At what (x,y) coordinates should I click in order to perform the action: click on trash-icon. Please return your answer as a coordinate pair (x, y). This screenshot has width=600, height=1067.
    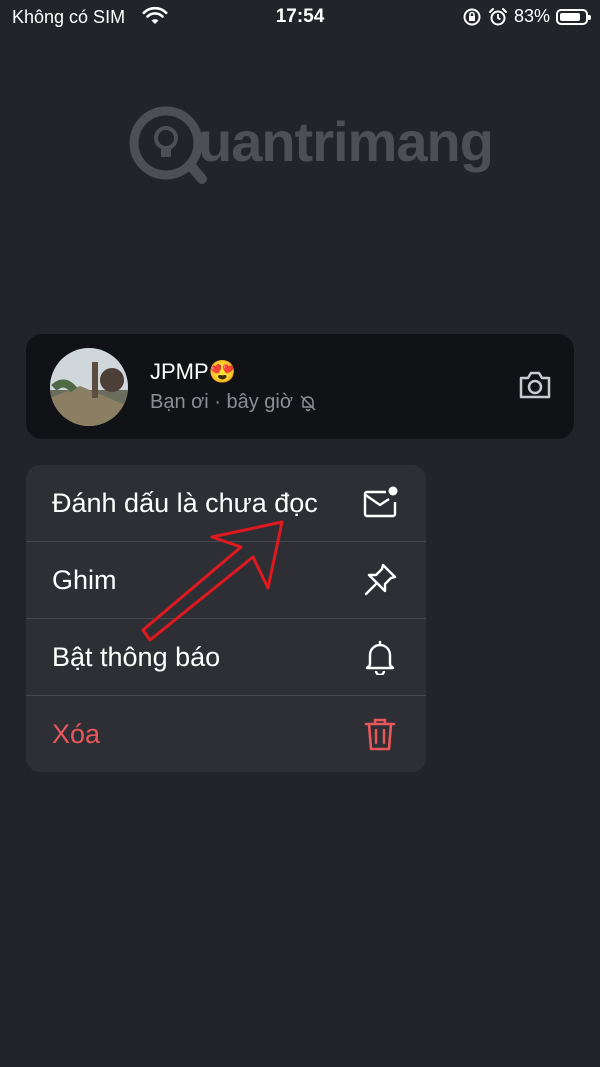
    Looking at the image, I should click on (380, 734).